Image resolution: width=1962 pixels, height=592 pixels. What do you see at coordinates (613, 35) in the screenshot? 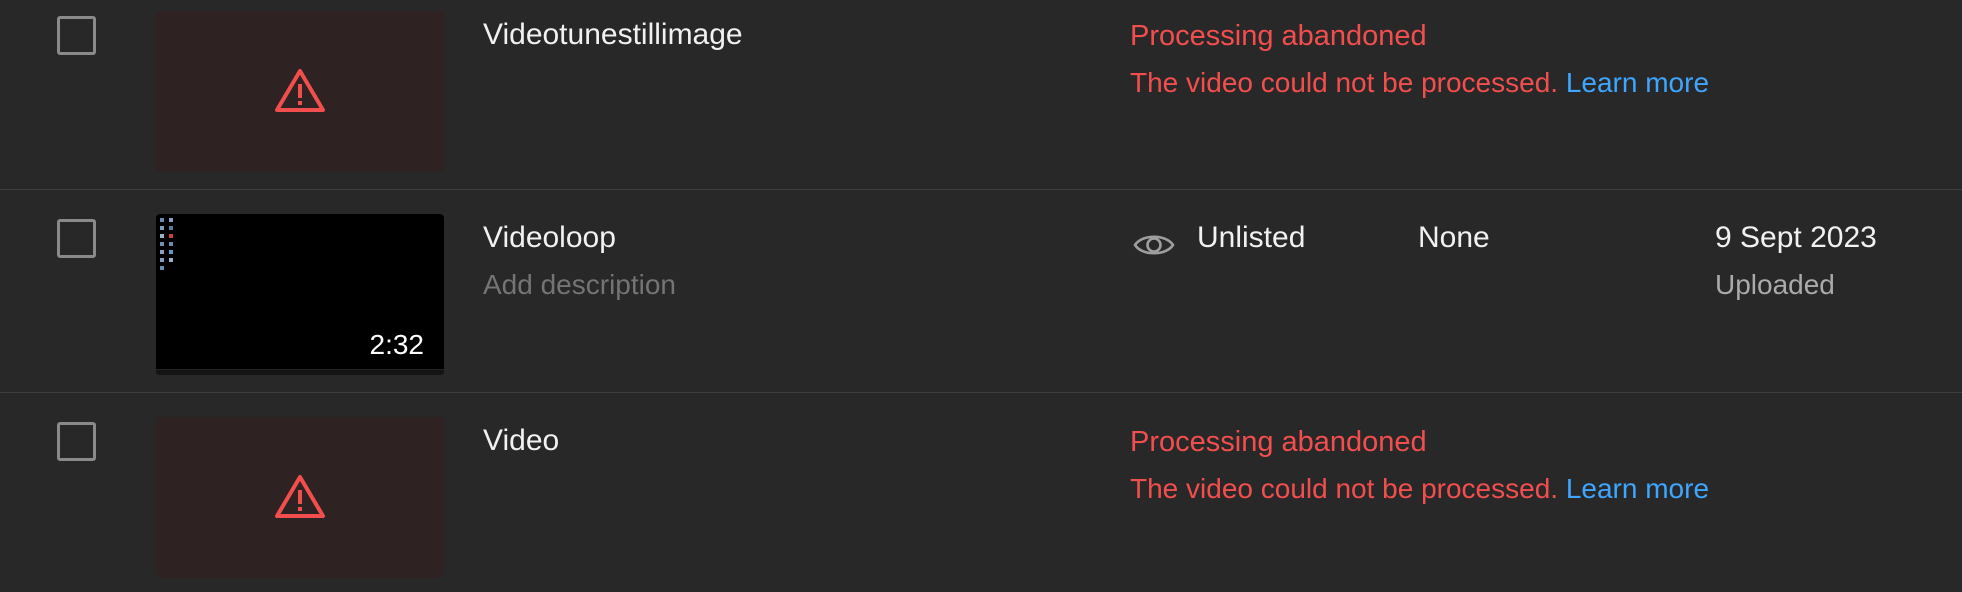
I see `video-title: Videotunestillimage` at bounding box center [613, 35].